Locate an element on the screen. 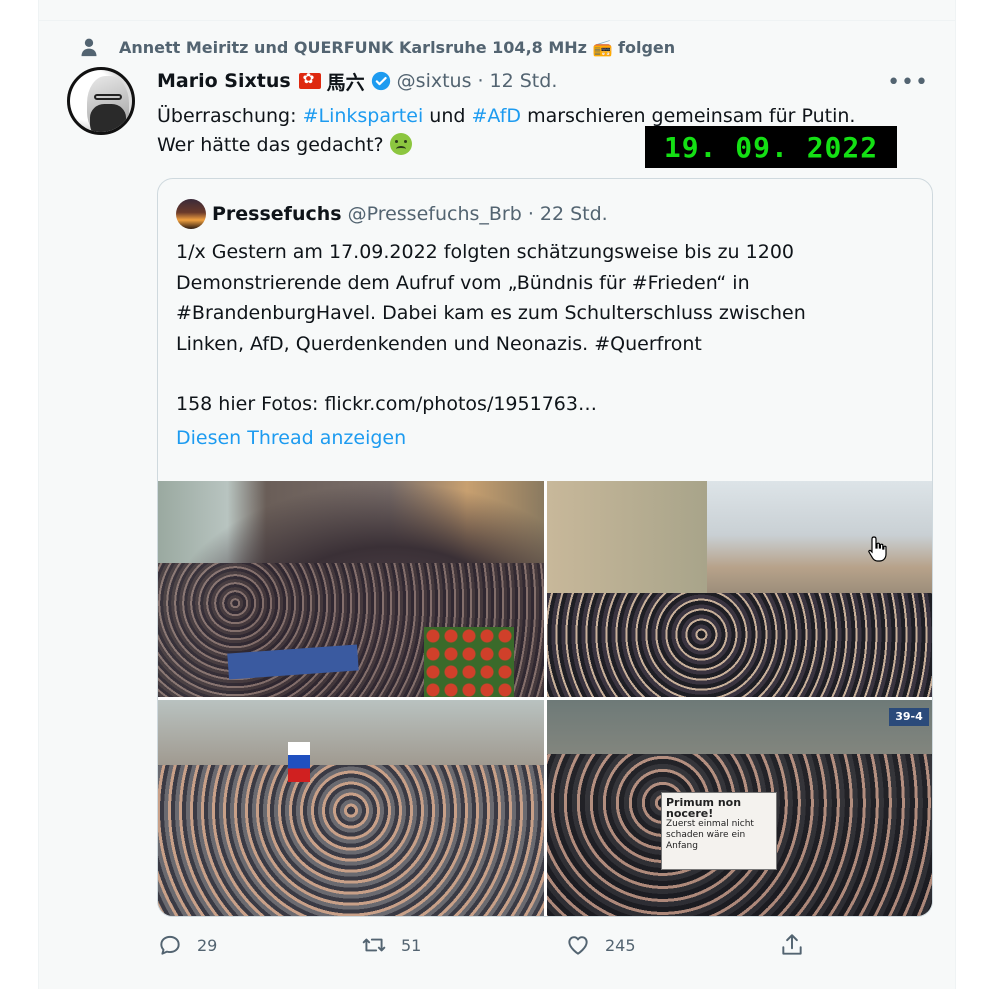 This screenshot has width=1000, height=989. author-name-suffix: 馬六 is located at coordinates (346, 81).